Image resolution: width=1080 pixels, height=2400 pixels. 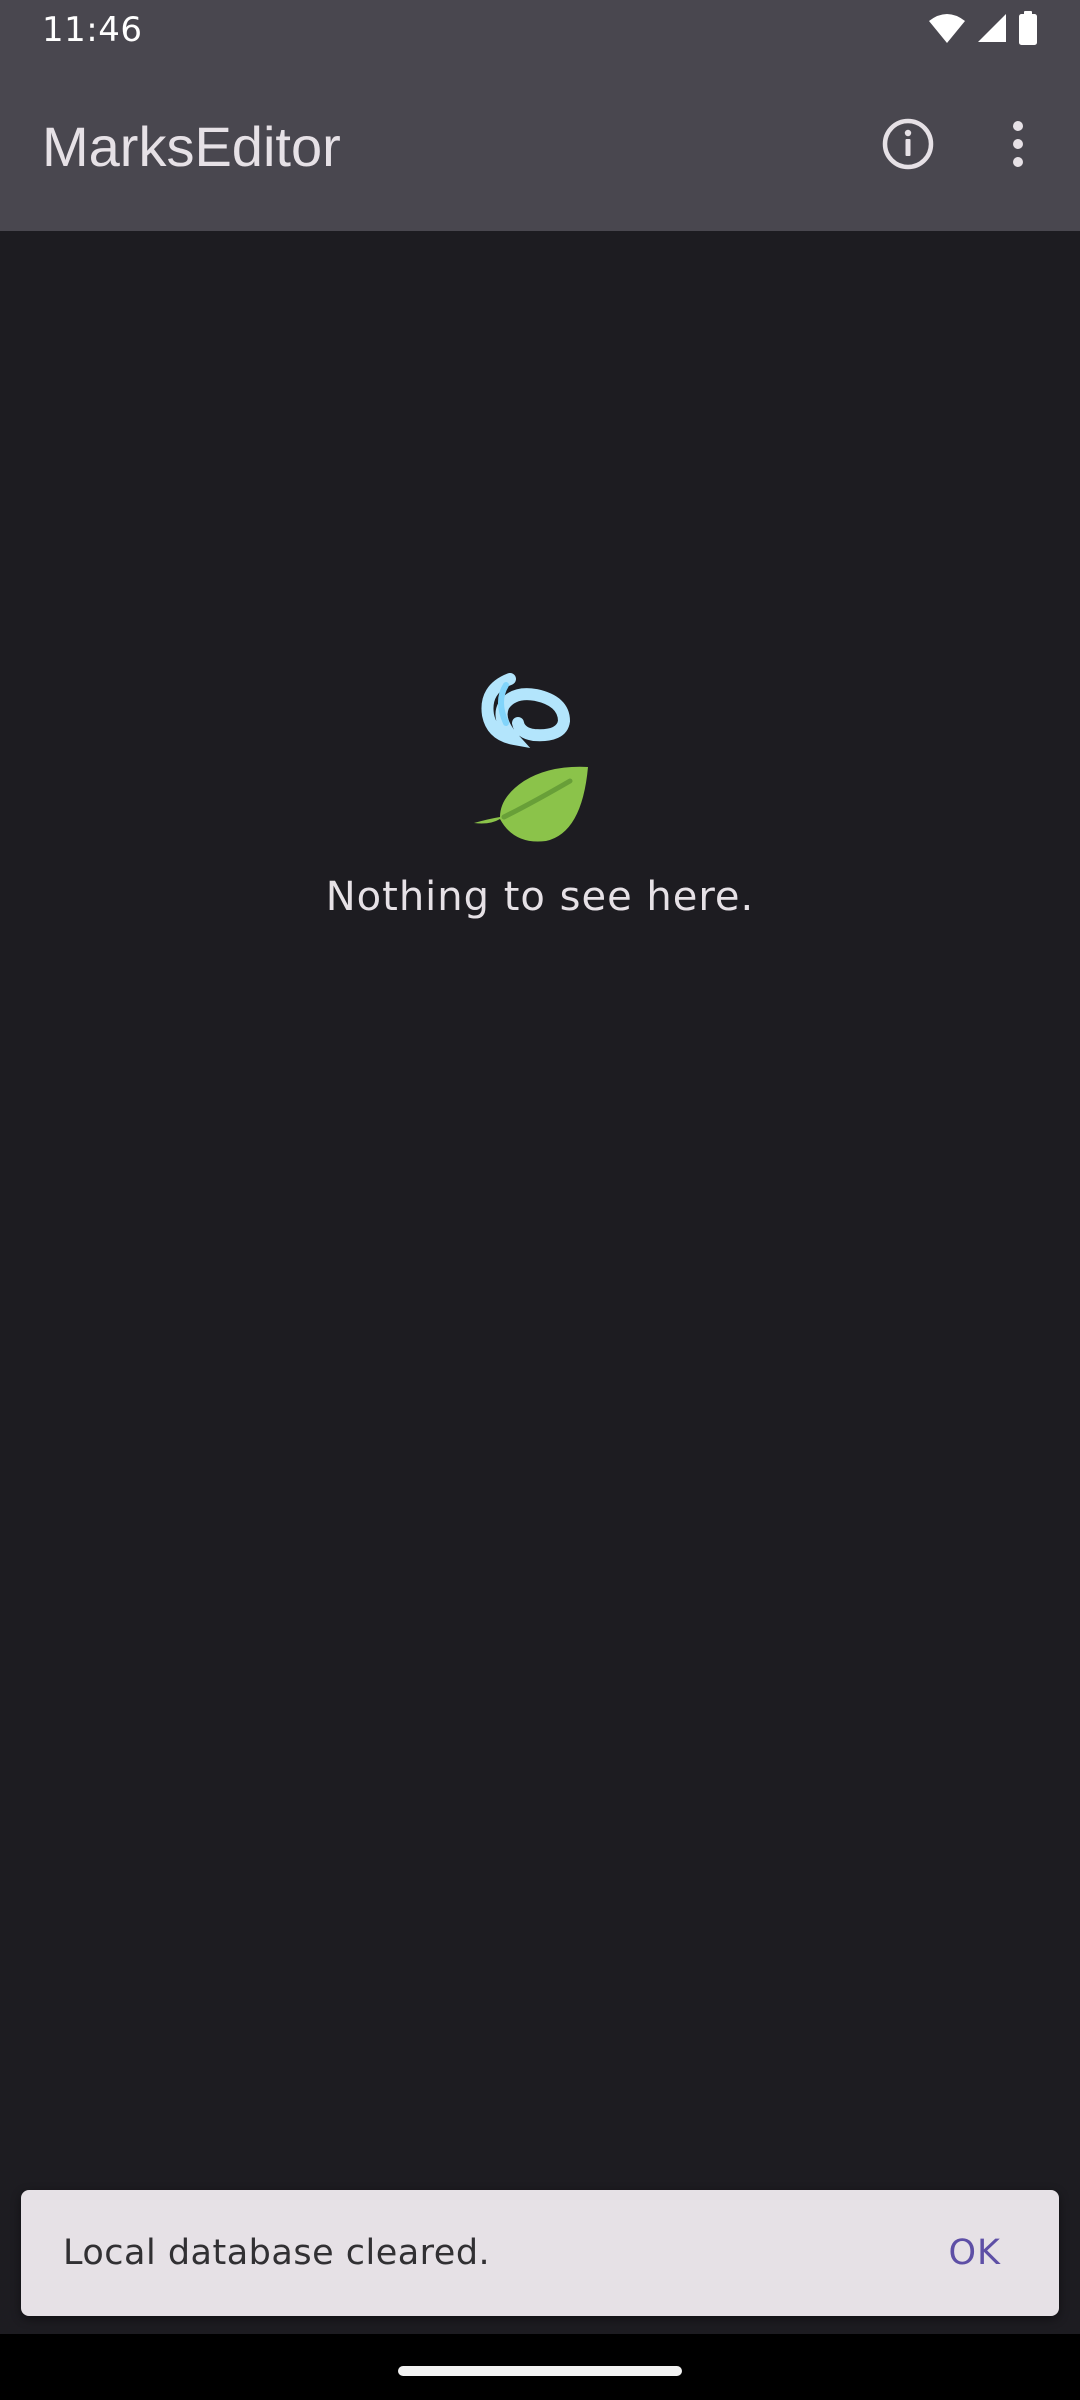 I want to click on app-title: MarksEditor, so click(x=191, y=146).